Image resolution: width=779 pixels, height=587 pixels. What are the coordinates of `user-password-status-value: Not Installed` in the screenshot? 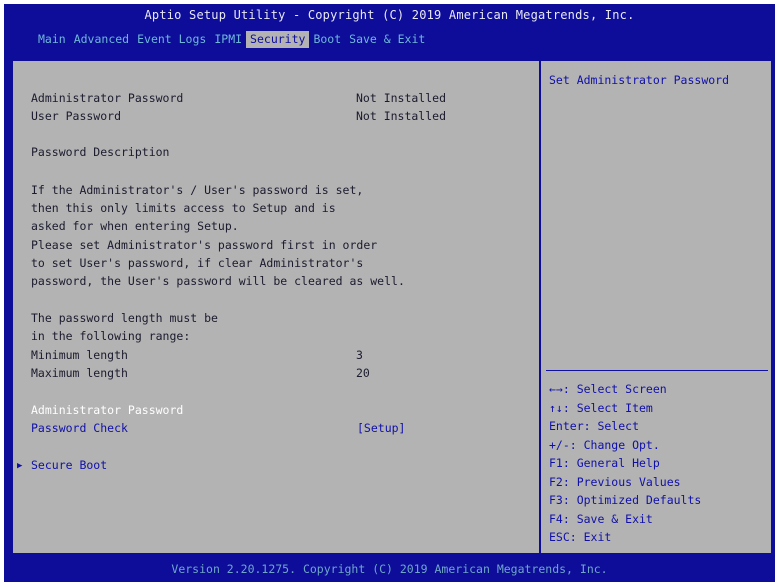 It's located at (401, 116).